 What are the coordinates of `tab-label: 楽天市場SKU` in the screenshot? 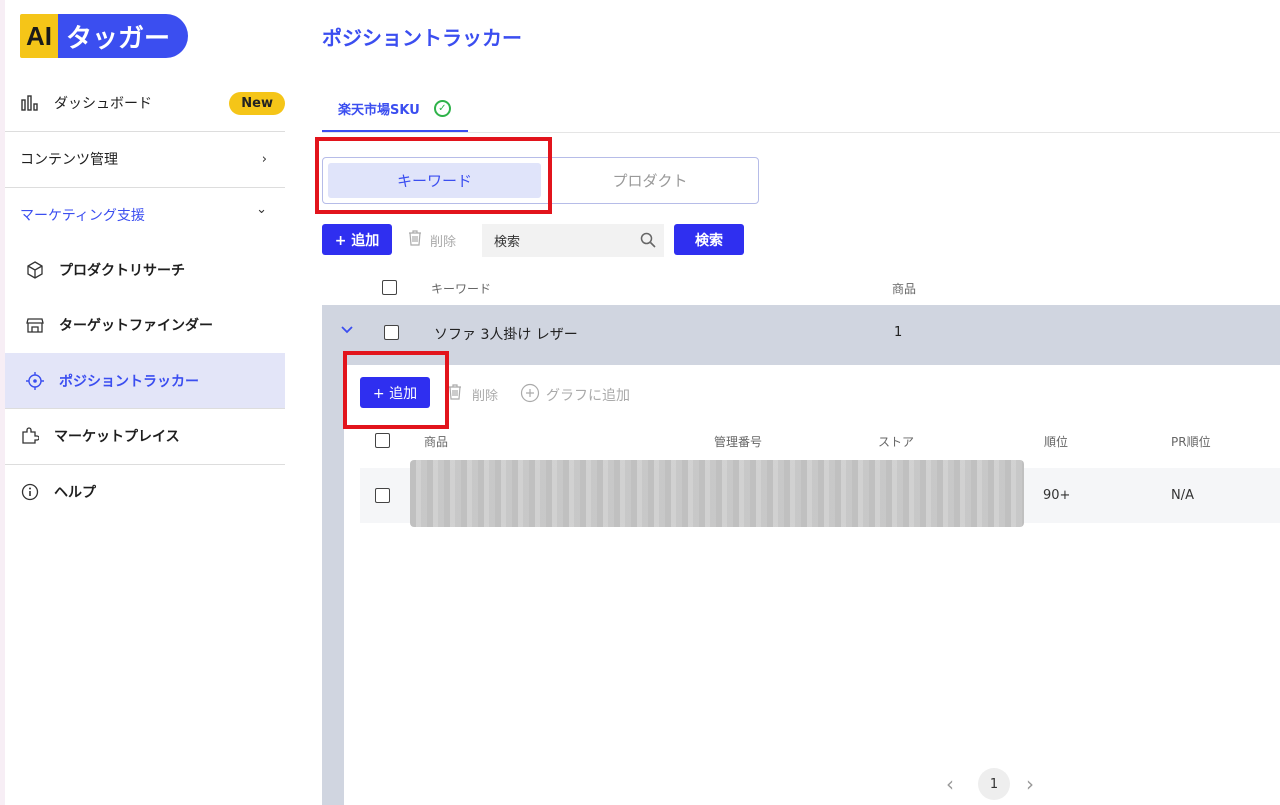 It's located at (379, 110).